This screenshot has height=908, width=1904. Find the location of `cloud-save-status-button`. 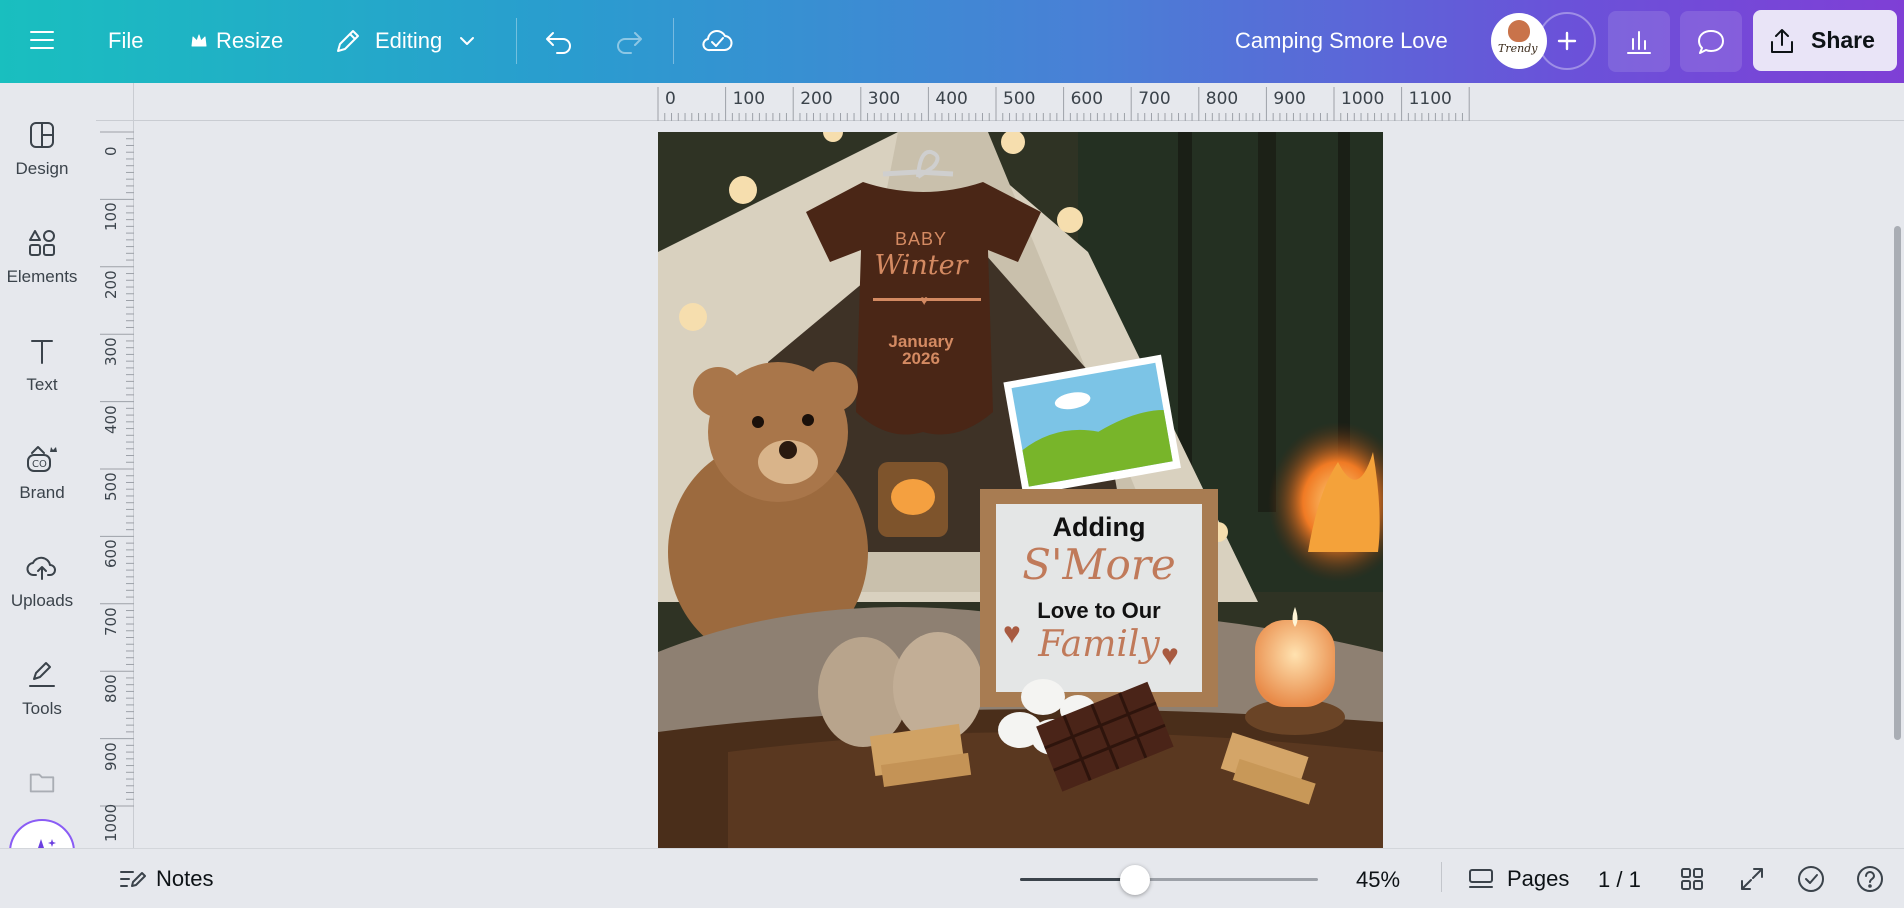

cloud-save-status-button is located at coordinates (717, 41).